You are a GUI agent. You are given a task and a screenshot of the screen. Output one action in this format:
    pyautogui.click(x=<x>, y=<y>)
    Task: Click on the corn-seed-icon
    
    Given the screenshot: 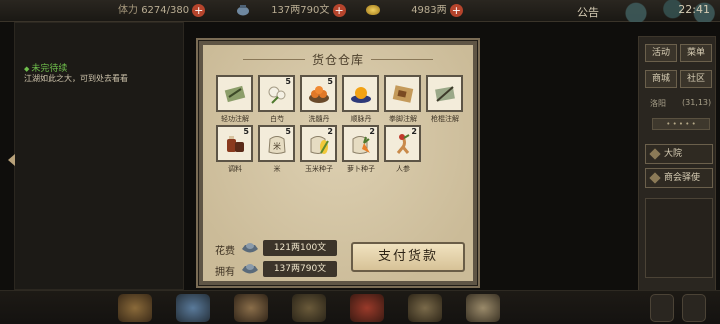 What is the action you would take?
    pyautogui.click(x=319, y=145)
    